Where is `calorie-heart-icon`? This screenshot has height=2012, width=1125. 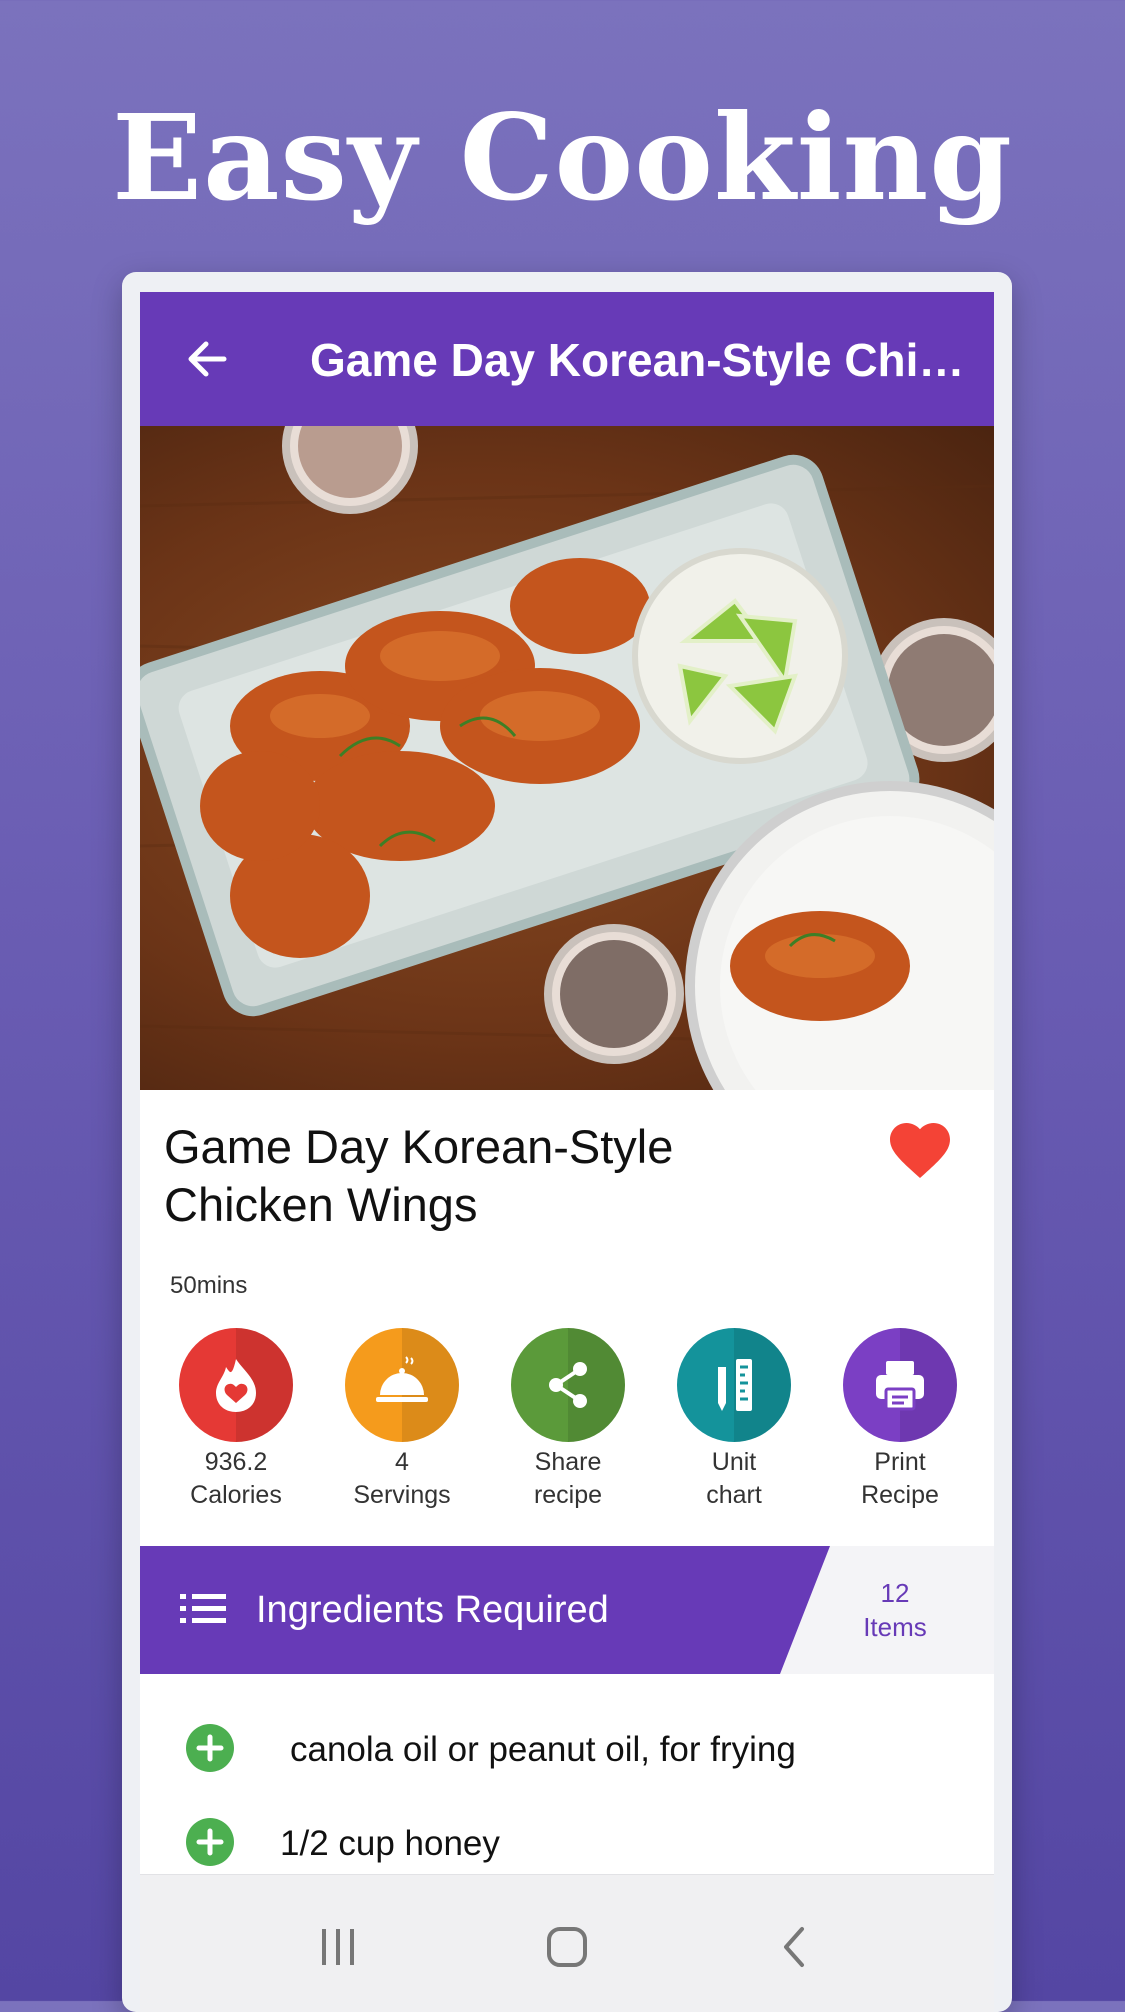
calorie-heart-icon is located at coordinates (236, 1385).